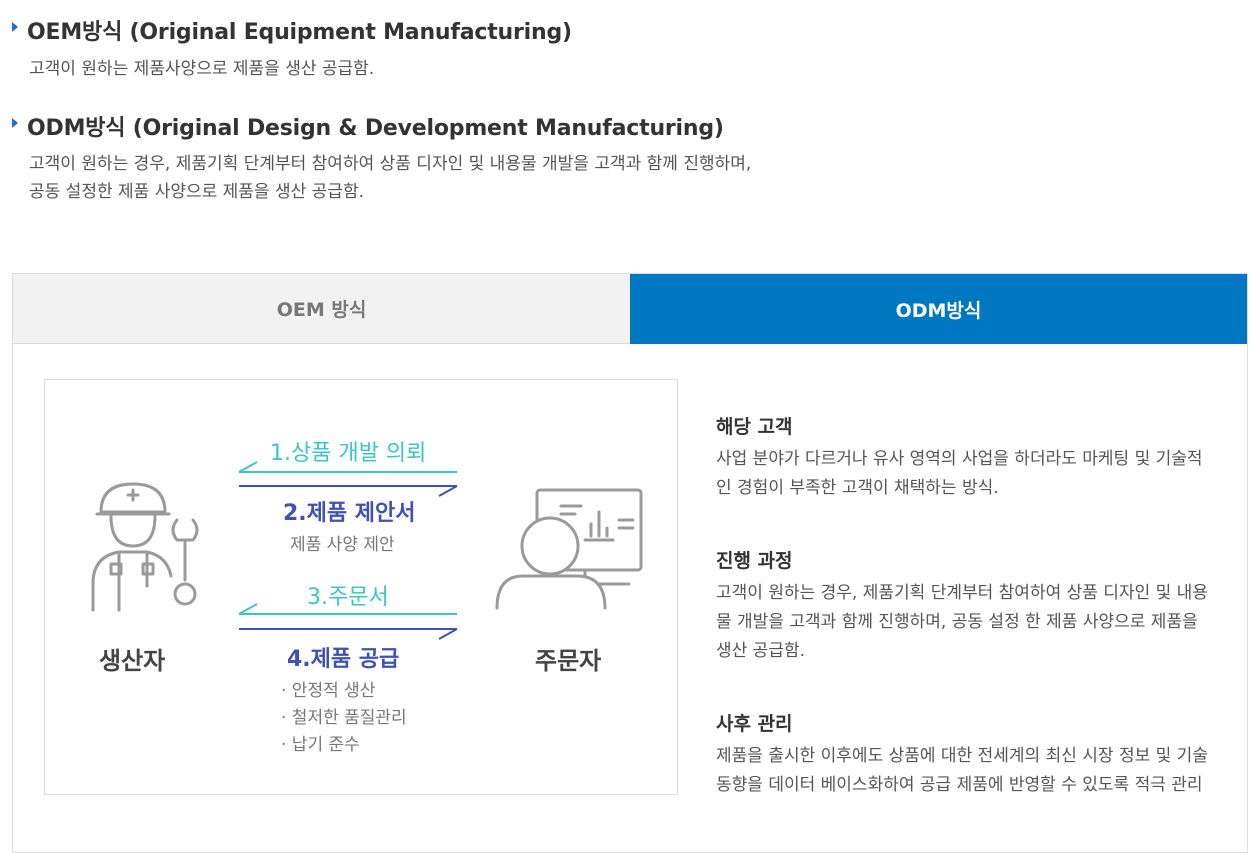  I want to click on step-4-item: · 안정적 생산, so click(328, 691).